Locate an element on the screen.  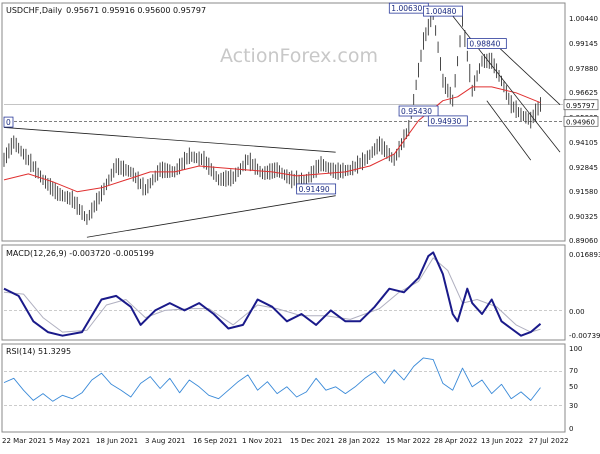
main-y-tick: 0.92845 is located at coordinates (583, 168).